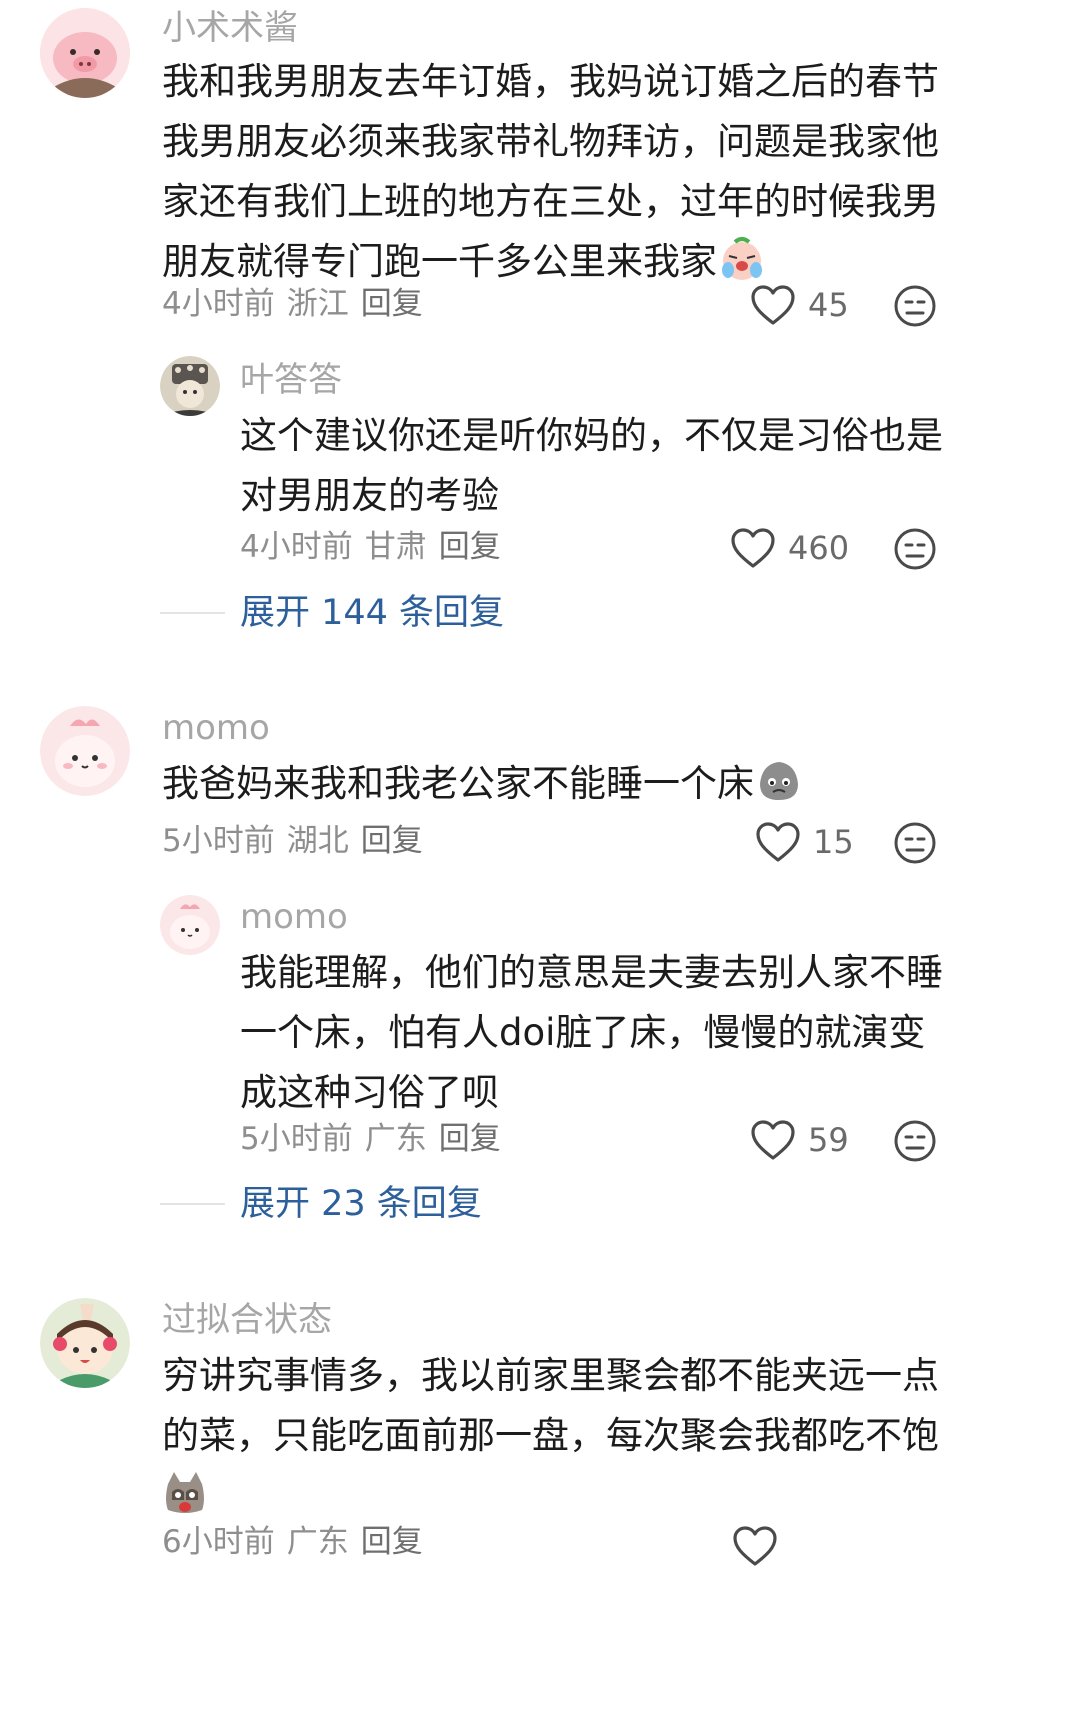  Describe the element at coordinates (833, 842) in the screenshot. I see `like-count: 15` at that location.